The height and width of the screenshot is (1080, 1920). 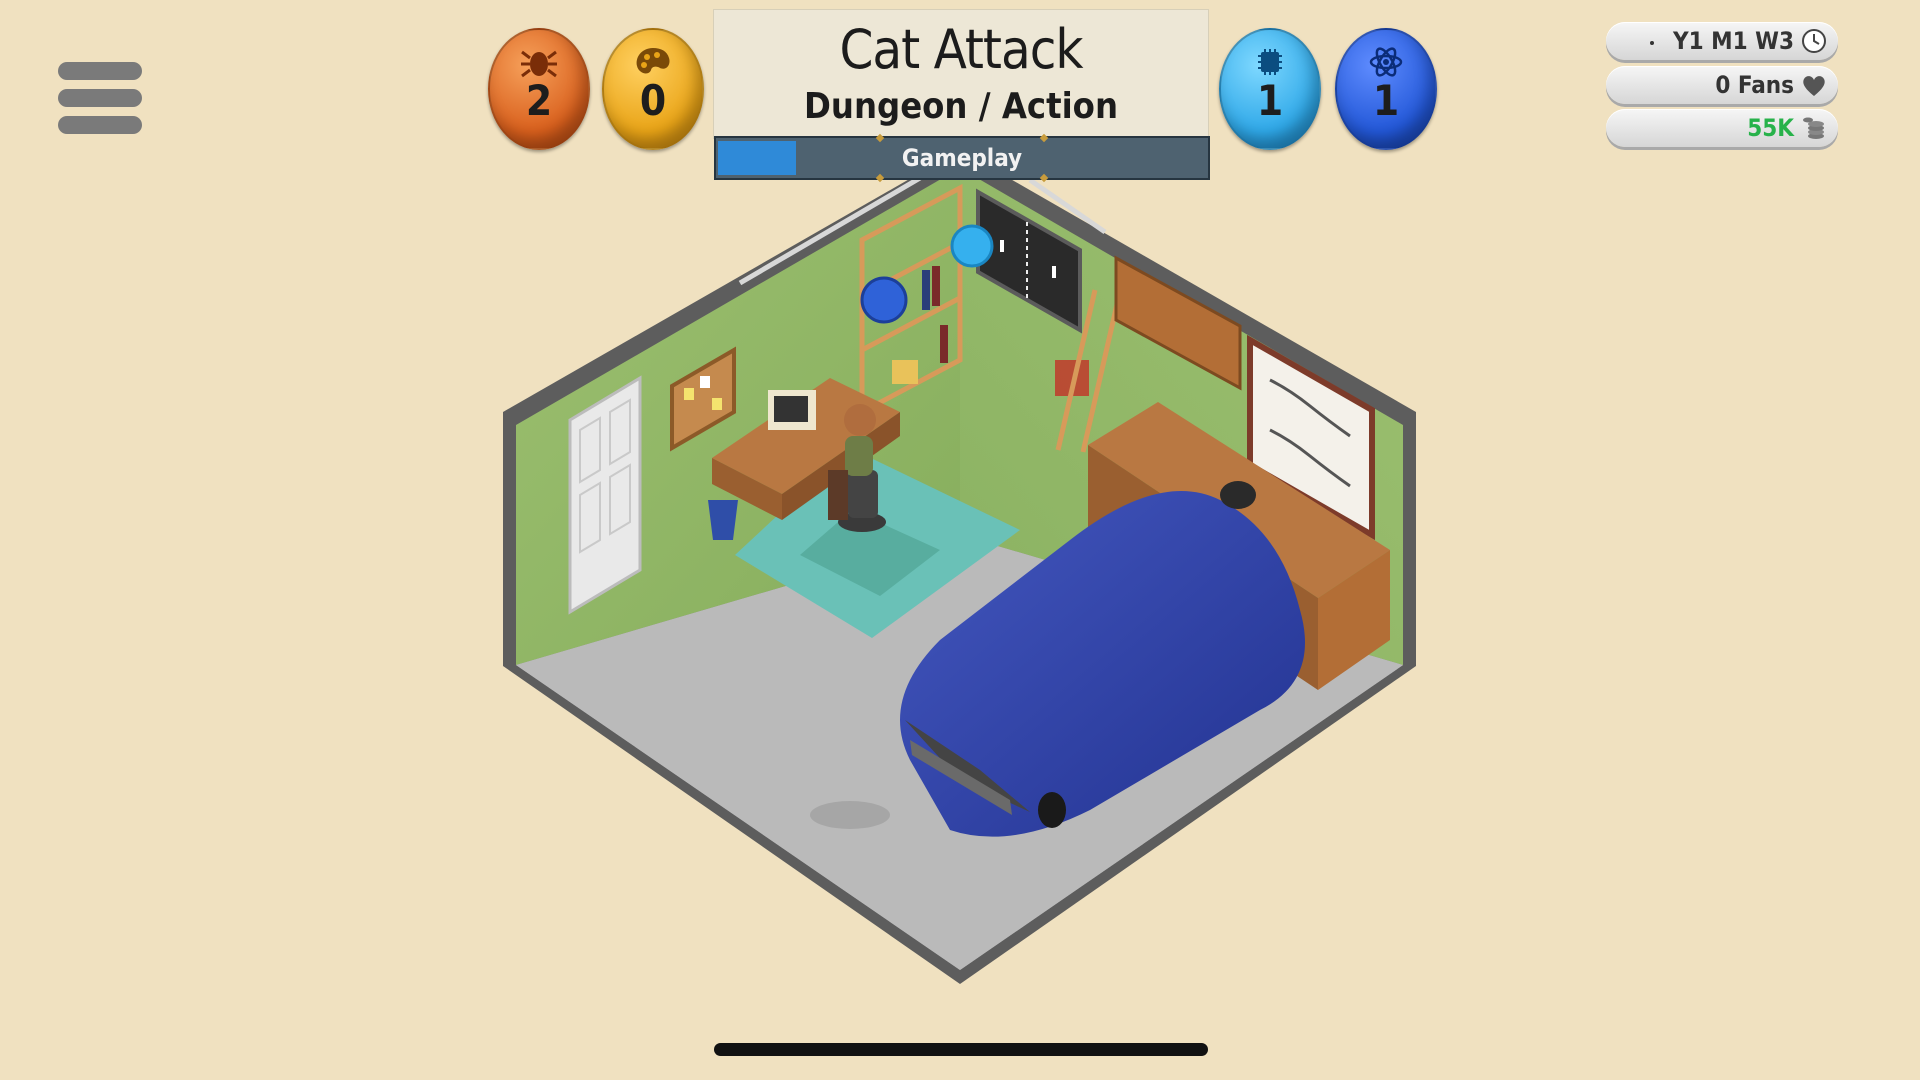 I want to click on chip-icon, so click(x=1270, y=62).